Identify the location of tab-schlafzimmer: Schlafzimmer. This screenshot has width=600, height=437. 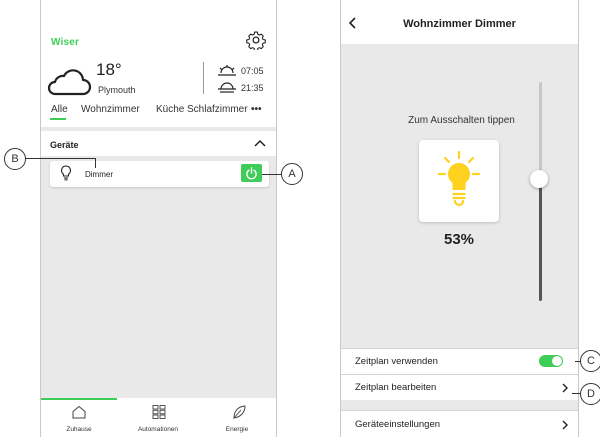
(217, 109).